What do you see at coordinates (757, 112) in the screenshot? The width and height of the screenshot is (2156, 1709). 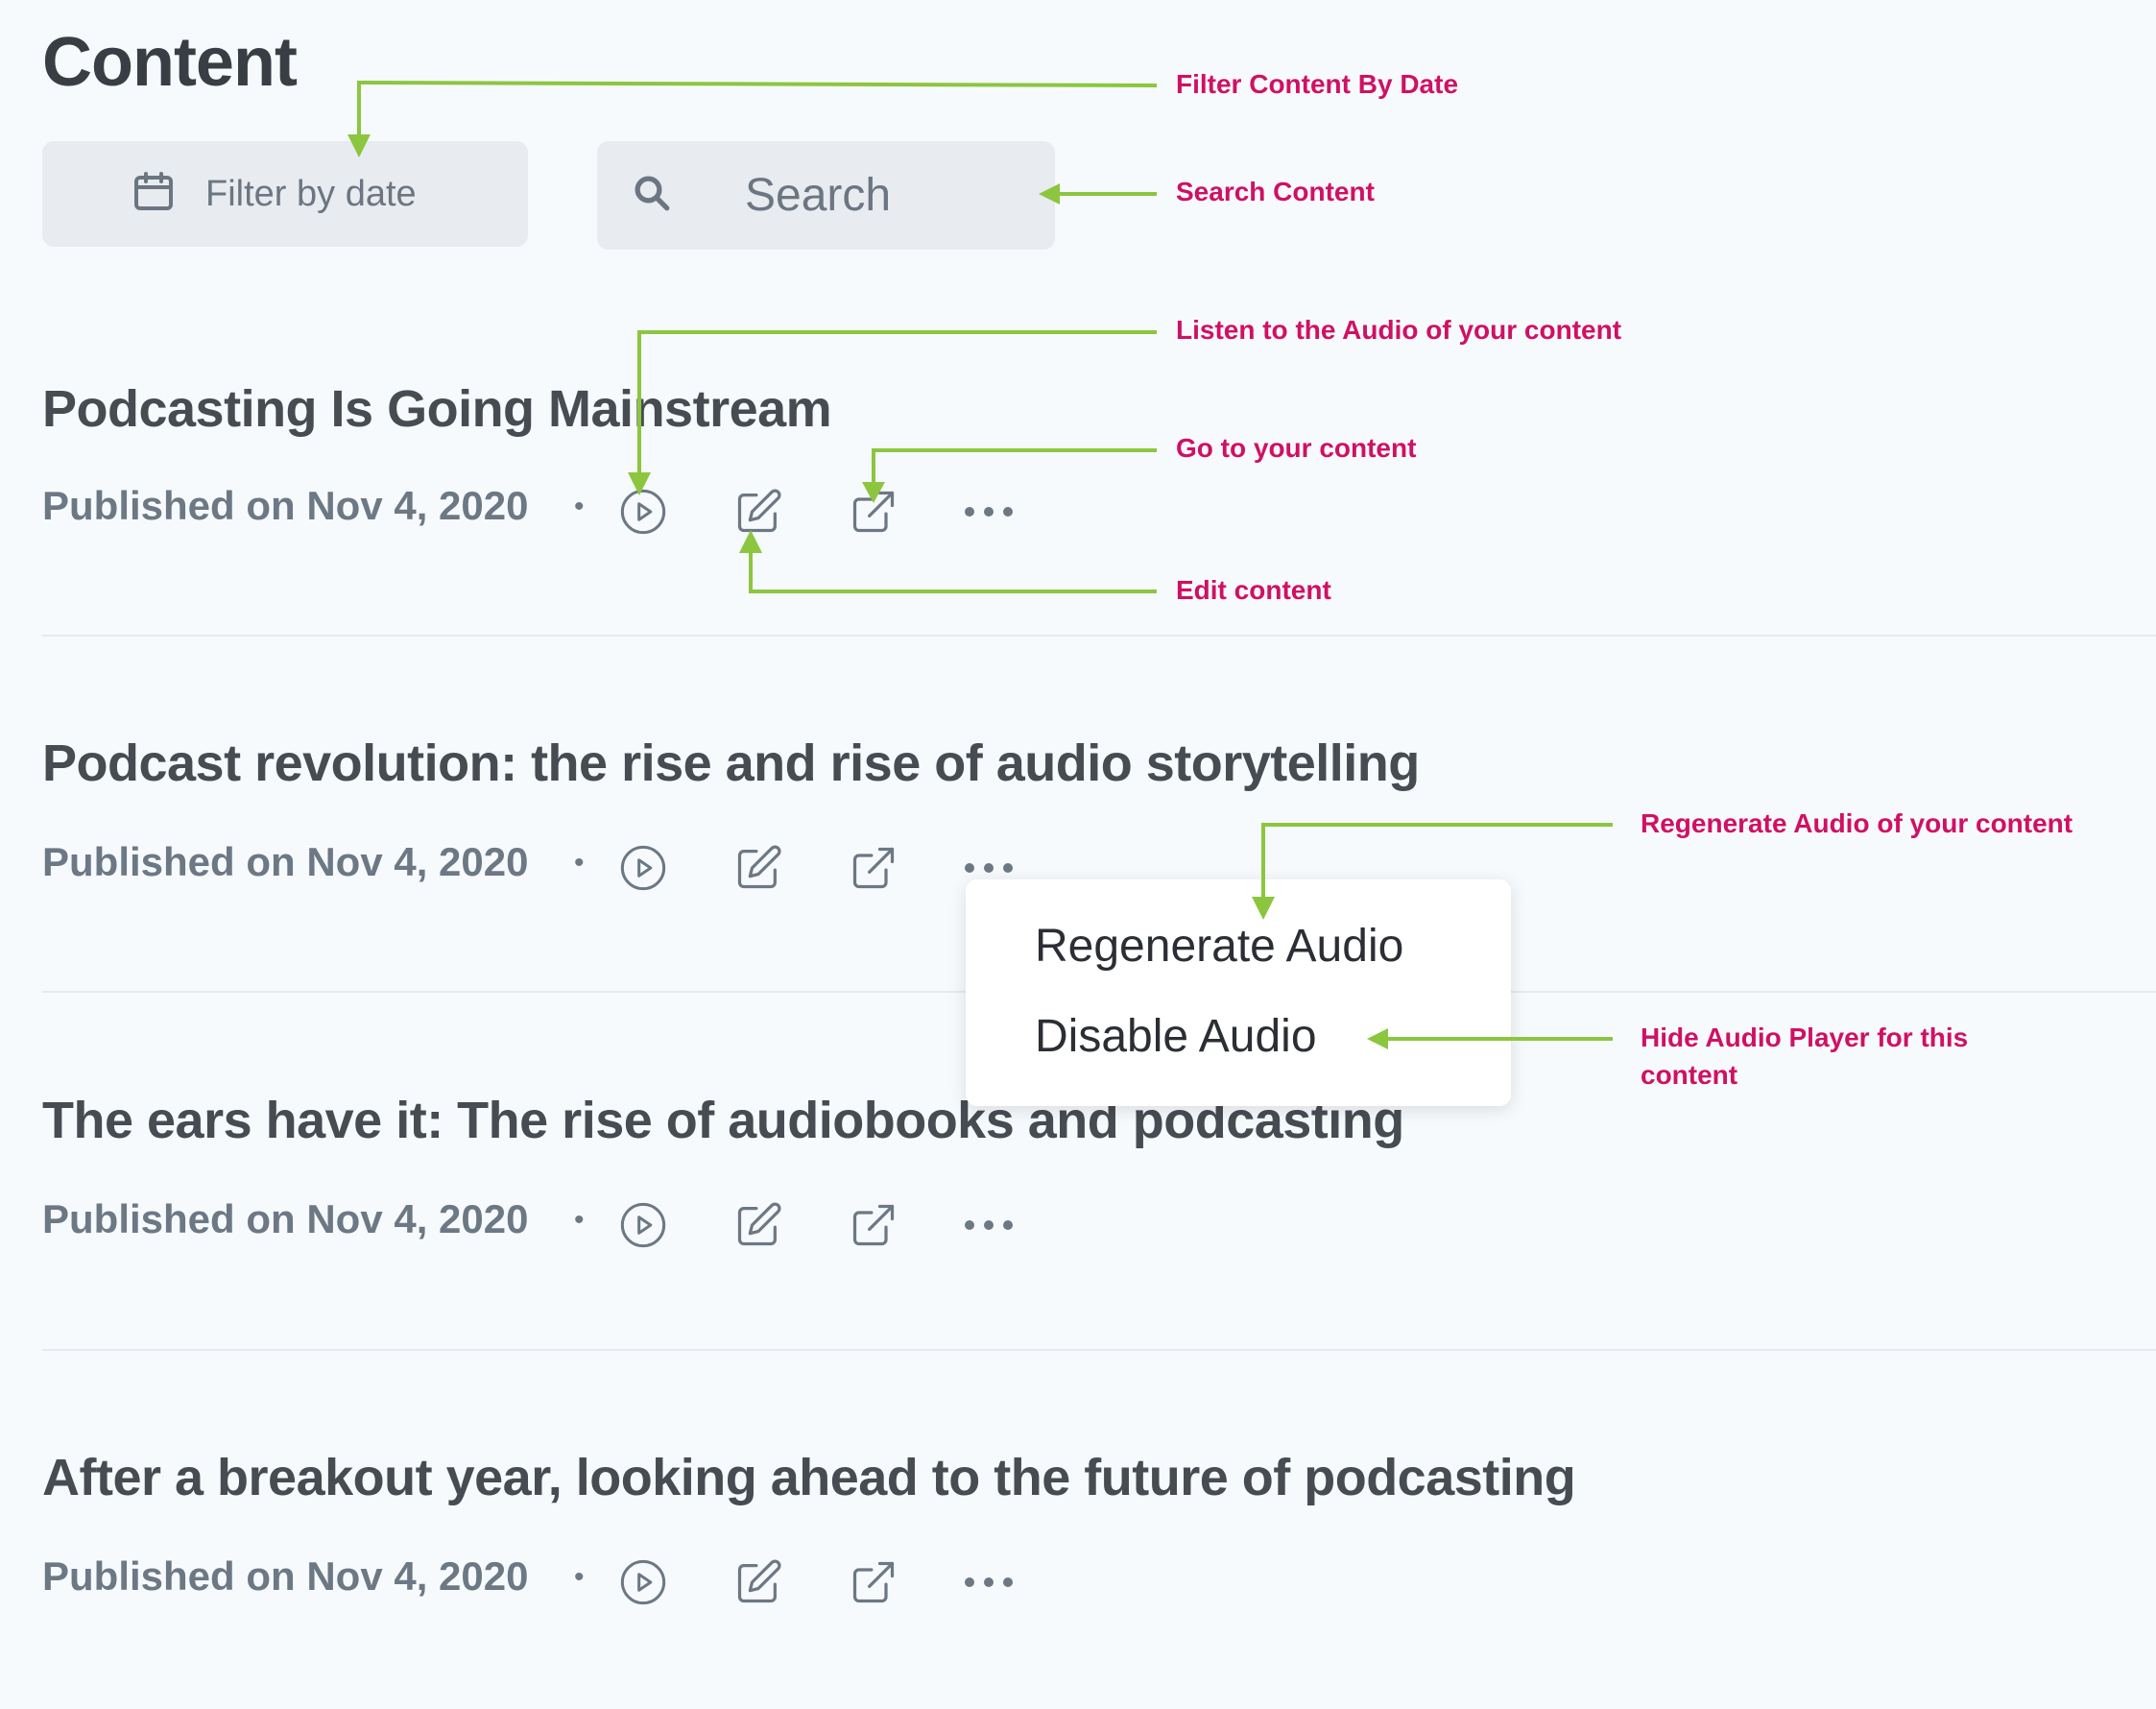 I see `arrow-filter` at bounding box center [757, 112].